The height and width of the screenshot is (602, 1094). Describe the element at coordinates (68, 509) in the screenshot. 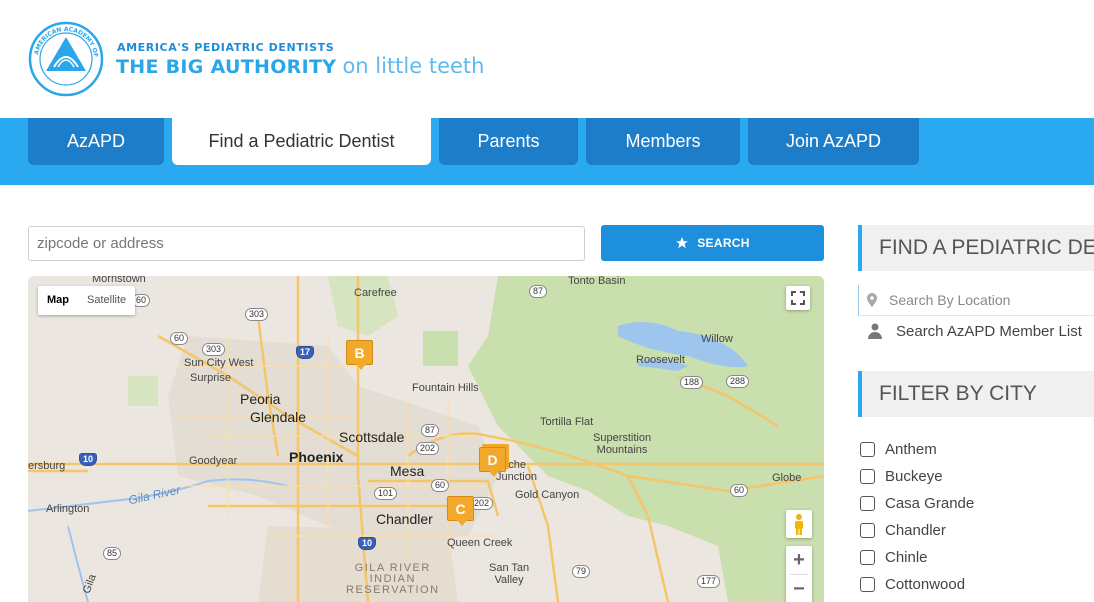

I see `map-label-arlington: Arlington` at that location.